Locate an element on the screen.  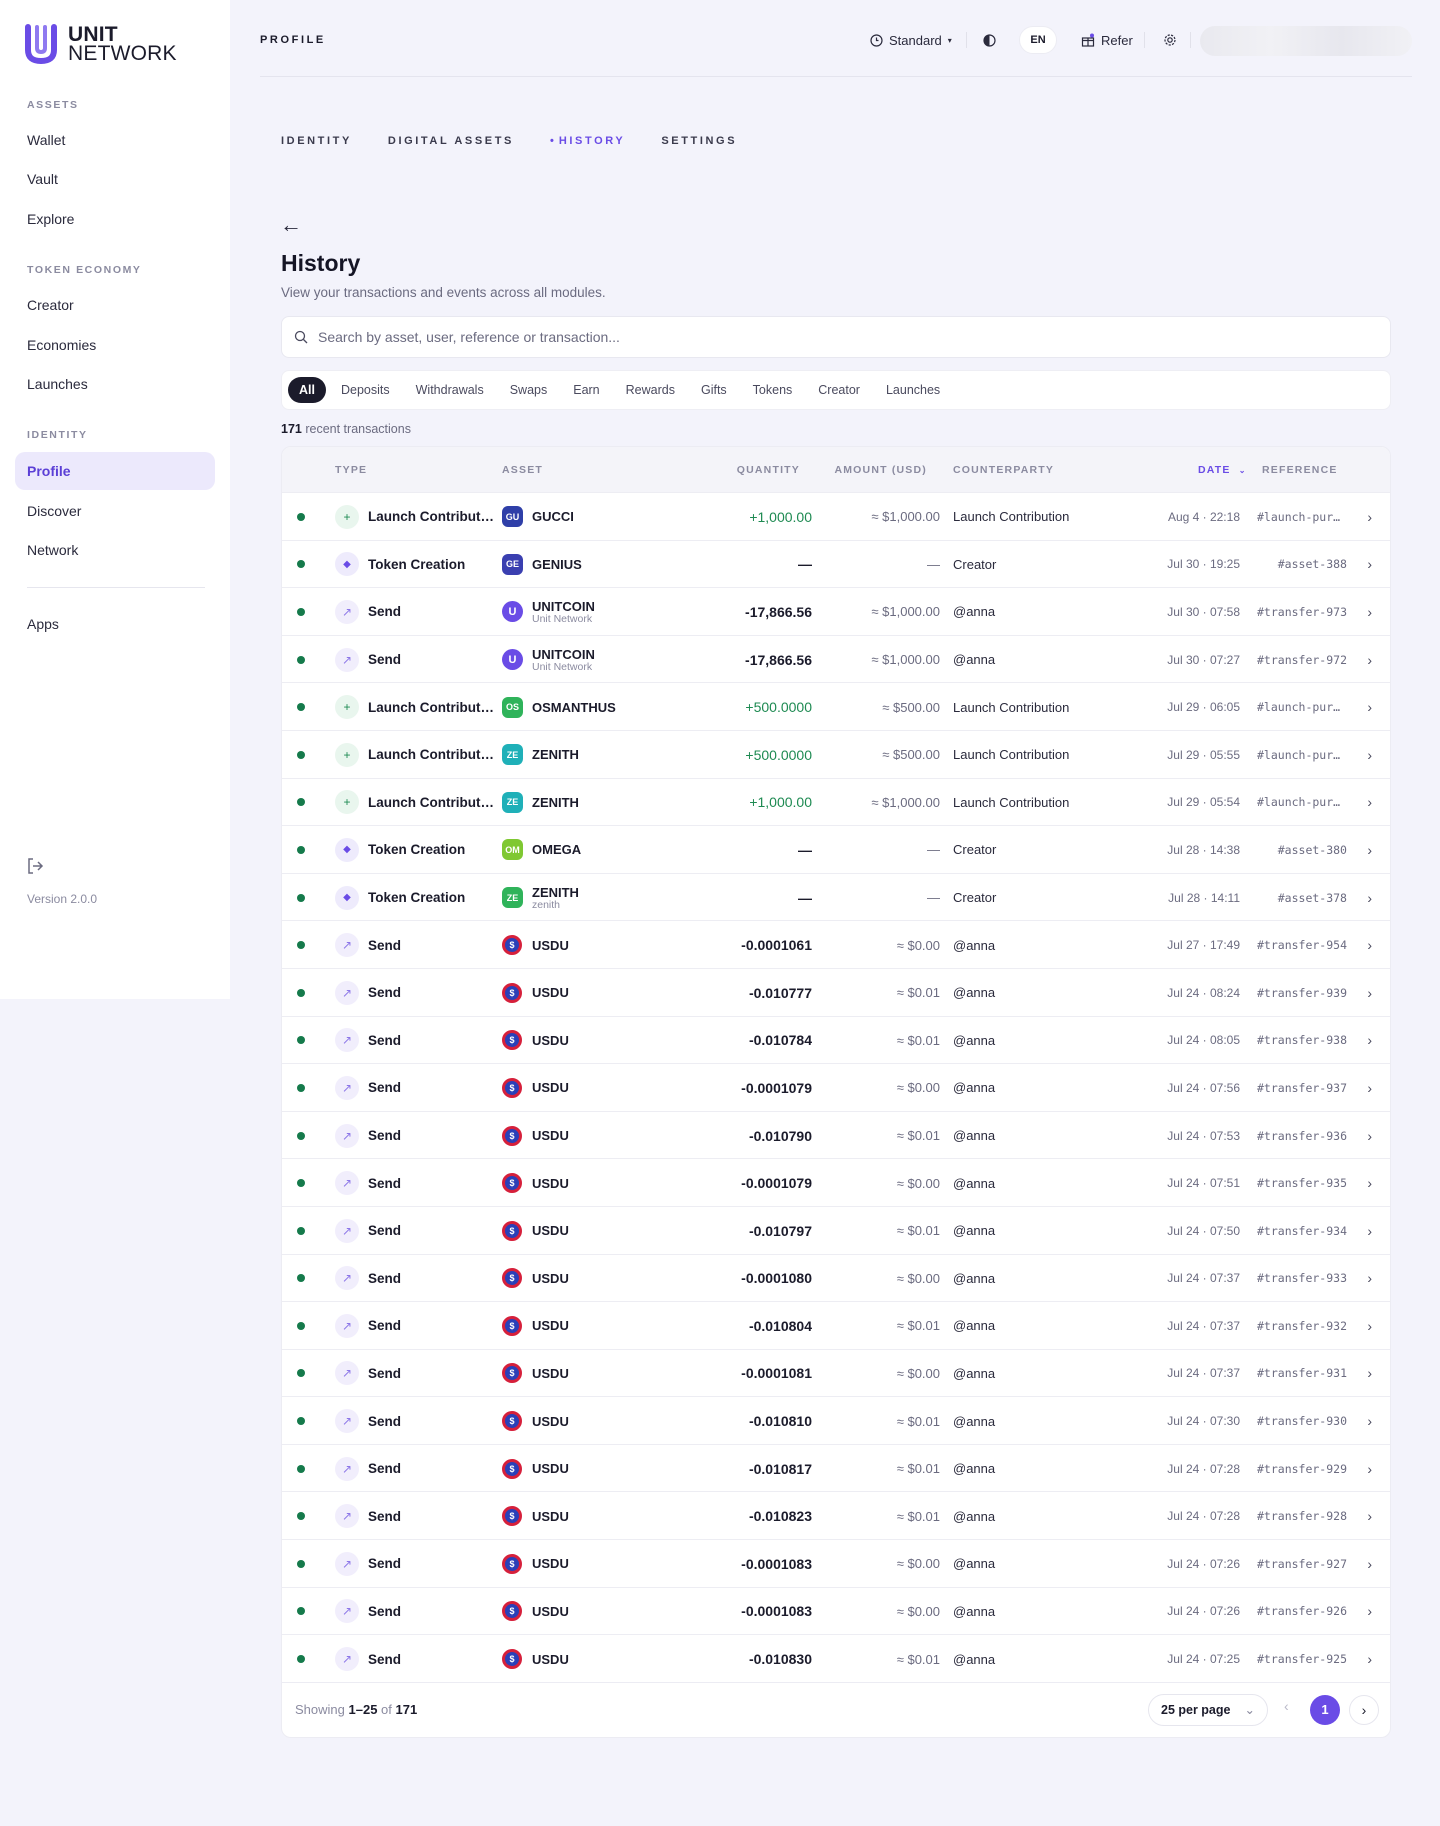
sidebar-item-launches: Launches is located at coordinates (115, 384).